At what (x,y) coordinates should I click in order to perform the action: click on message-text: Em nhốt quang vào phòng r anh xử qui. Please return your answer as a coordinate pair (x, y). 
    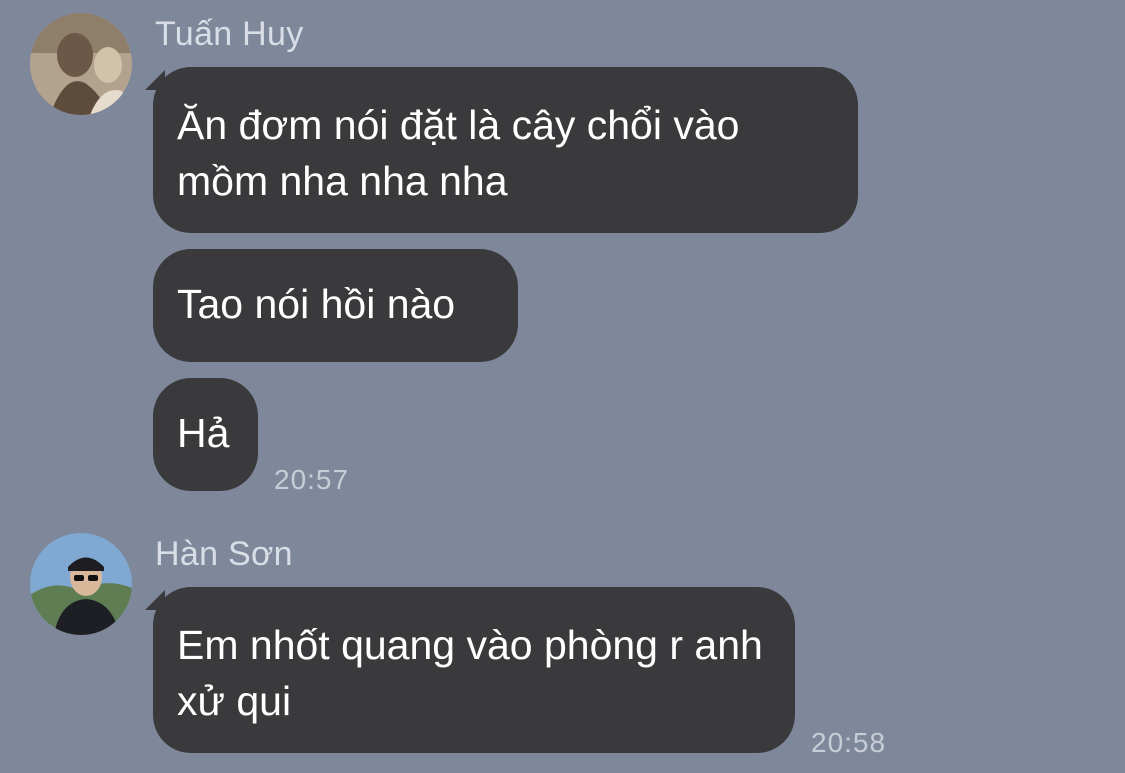
    Looking at the image, I should click on (470, 673).